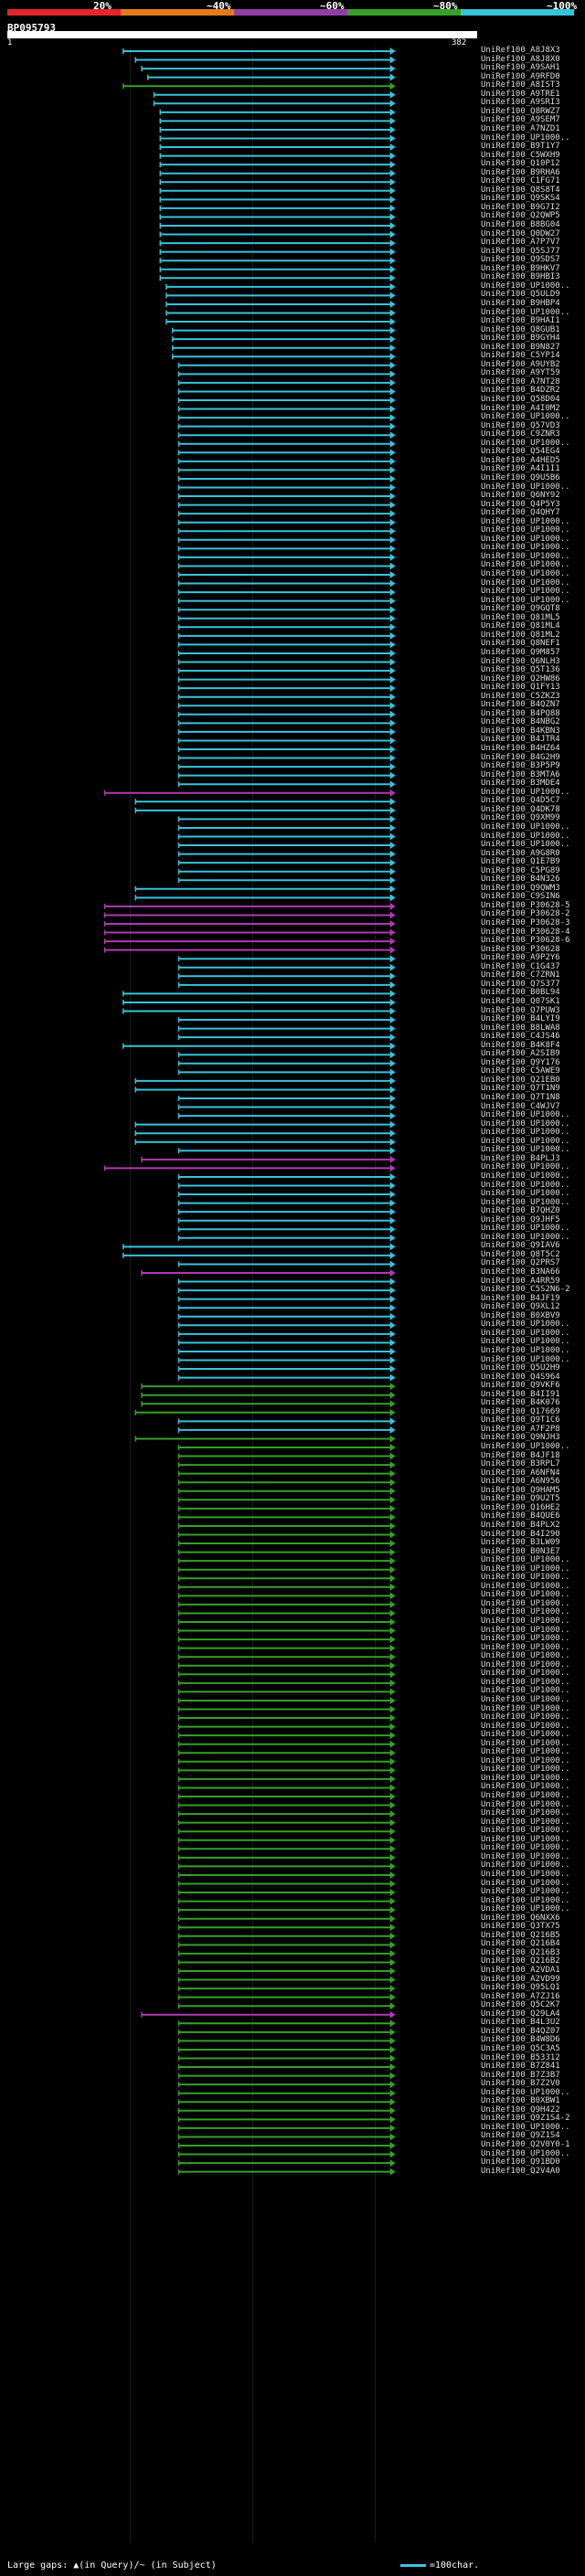  What do you see at coordinates (520, 2172) in the screenshot?
I see `hit-label: UniRef100_Q2V4A0` at bounding box center [520, 2172].